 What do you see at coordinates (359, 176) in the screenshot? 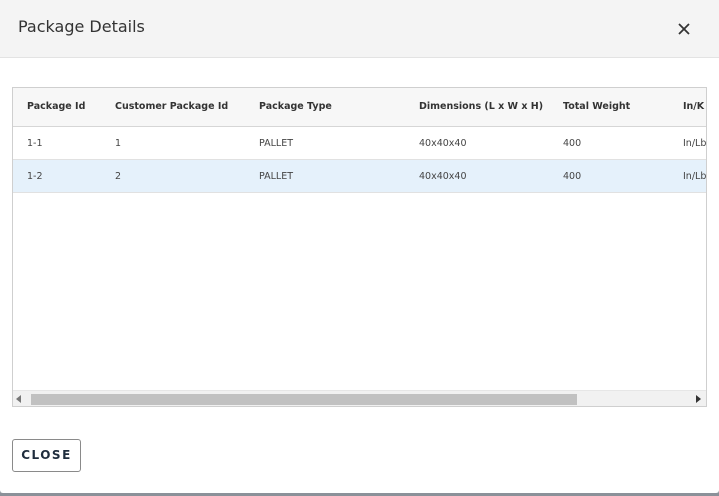
I see `table-row: 1-2 2 PALLET 40x40x40 400 In/Lb` at bounding box center [359, 176].